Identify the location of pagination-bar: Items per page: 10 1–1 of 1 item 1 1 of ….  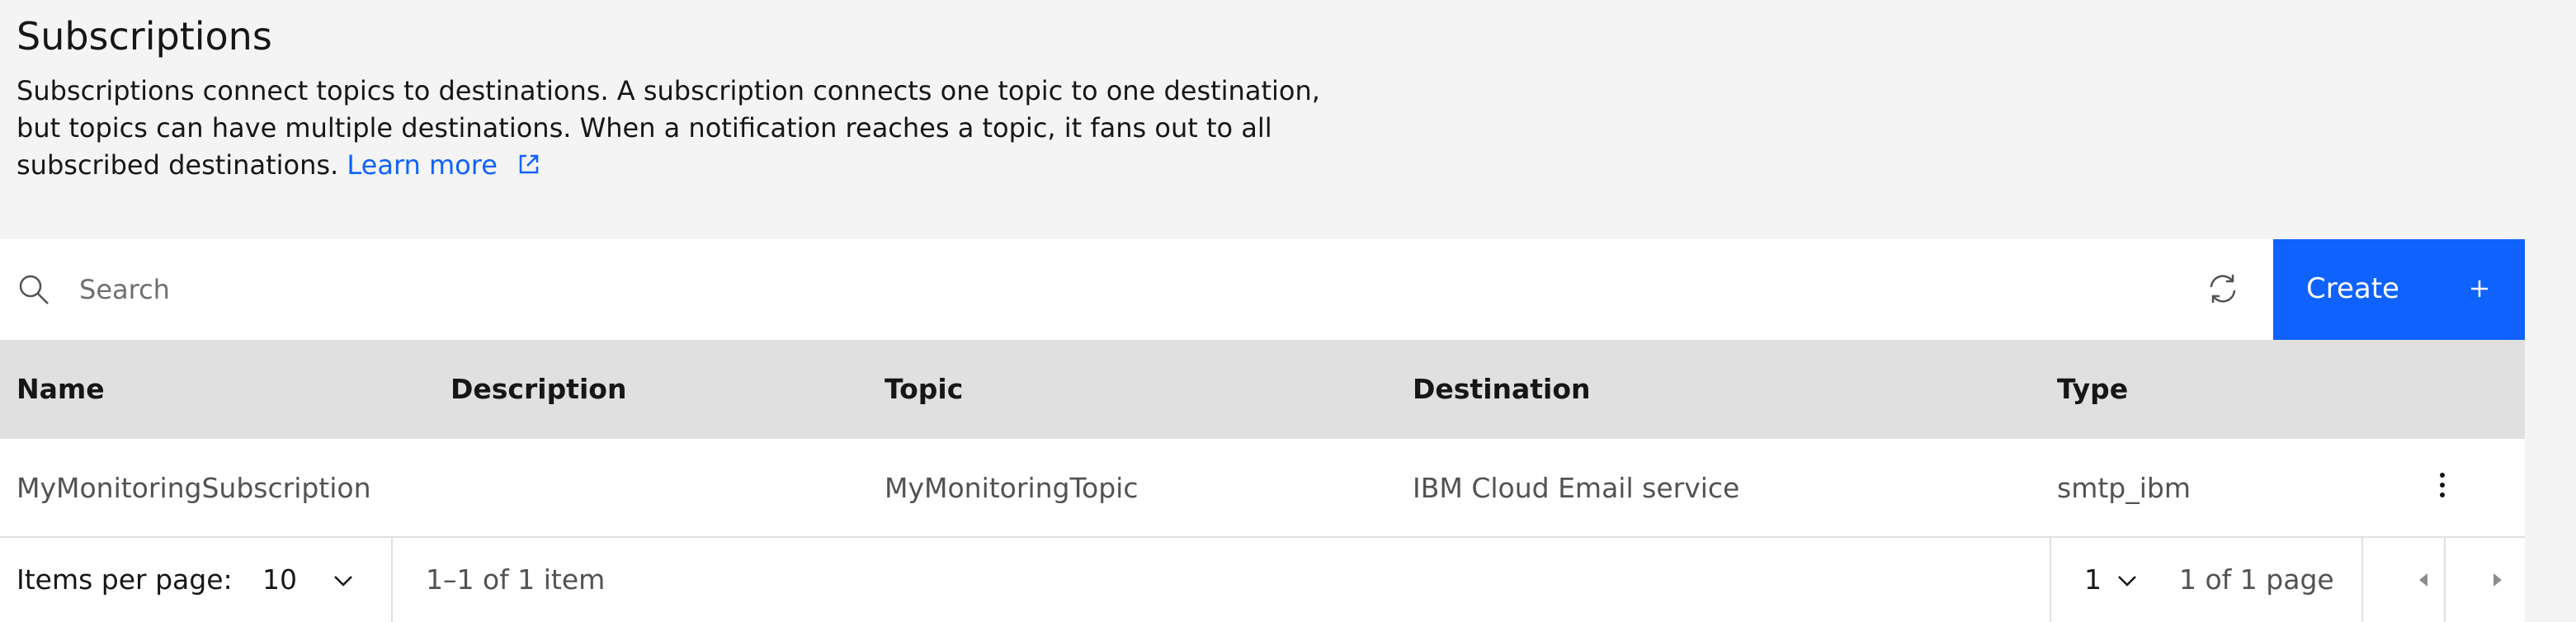
(1262, 580).